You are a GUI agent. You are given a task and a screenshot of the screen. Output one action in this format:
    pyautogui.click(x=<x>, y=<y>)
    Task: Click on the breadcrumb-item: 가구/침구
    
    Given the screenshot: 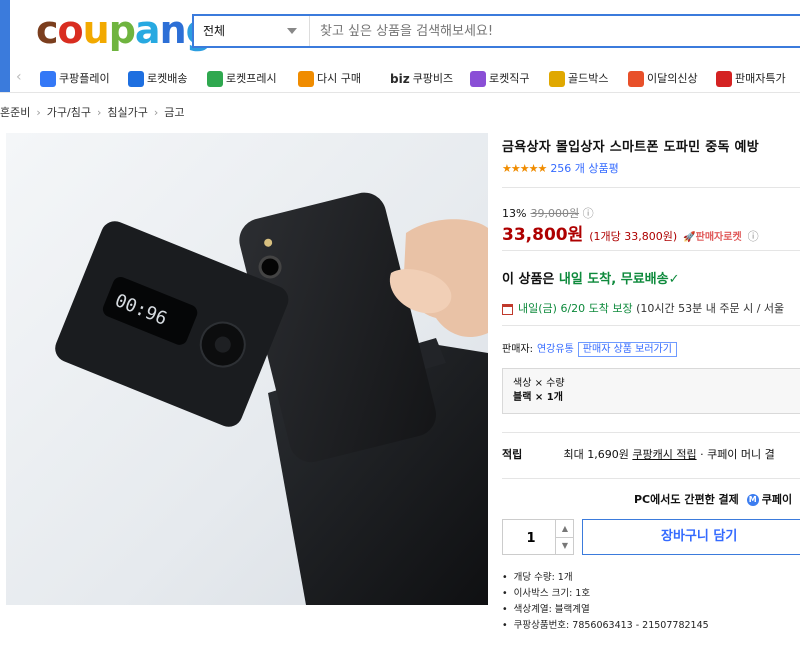 What is the action you would take?
    pyautogui.click(x=69, y=112)
    